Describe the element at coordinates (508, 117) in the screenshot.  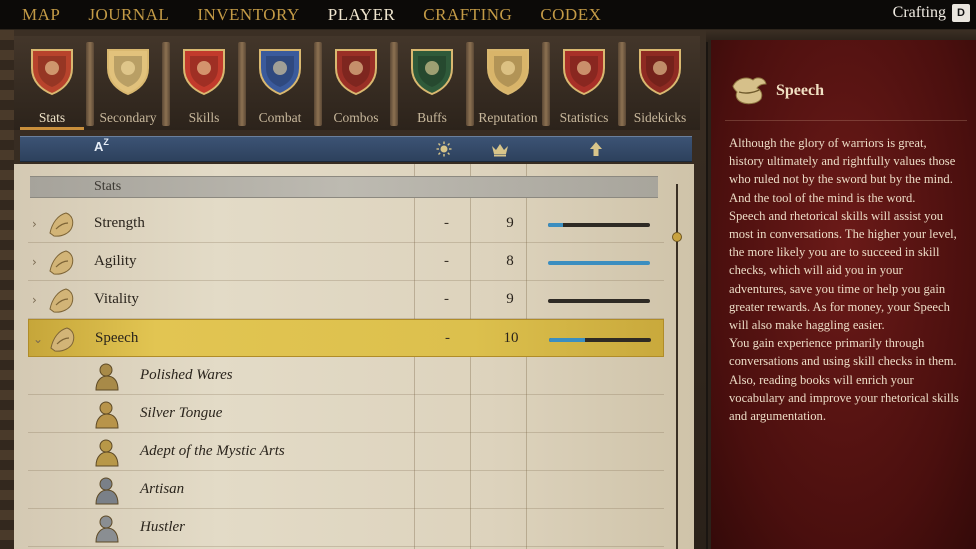
I see `tab-label: Reputation` at that location.